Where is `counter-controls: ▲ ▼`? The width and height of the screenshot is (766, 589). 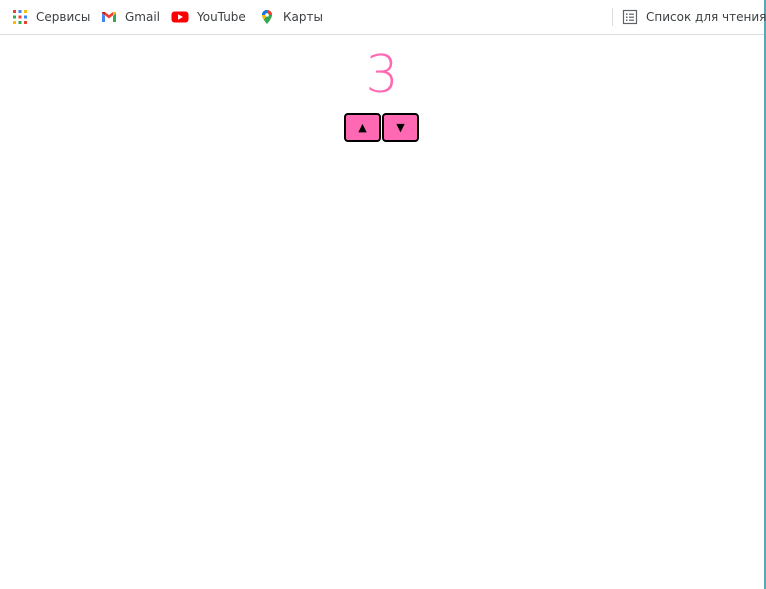
counter-controls: ▲ ▼ is located at coordinates (382, 127).